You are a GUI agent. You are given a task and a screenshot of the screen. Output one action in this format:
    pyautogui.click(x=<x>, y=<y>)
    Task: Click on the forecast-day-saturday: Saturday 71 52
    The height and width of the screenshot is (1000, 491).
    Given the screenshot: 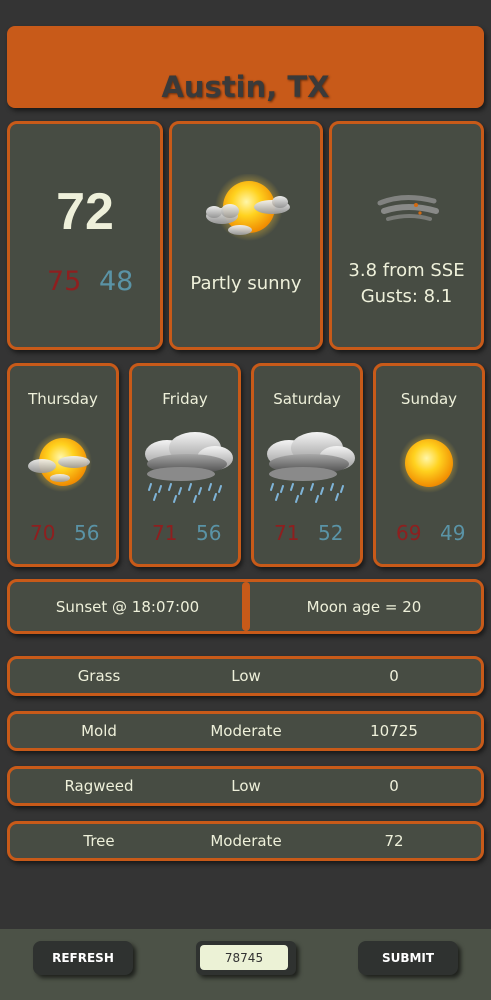 What is the action you would take?
    pyautogui.click(x=307, y=465)
    